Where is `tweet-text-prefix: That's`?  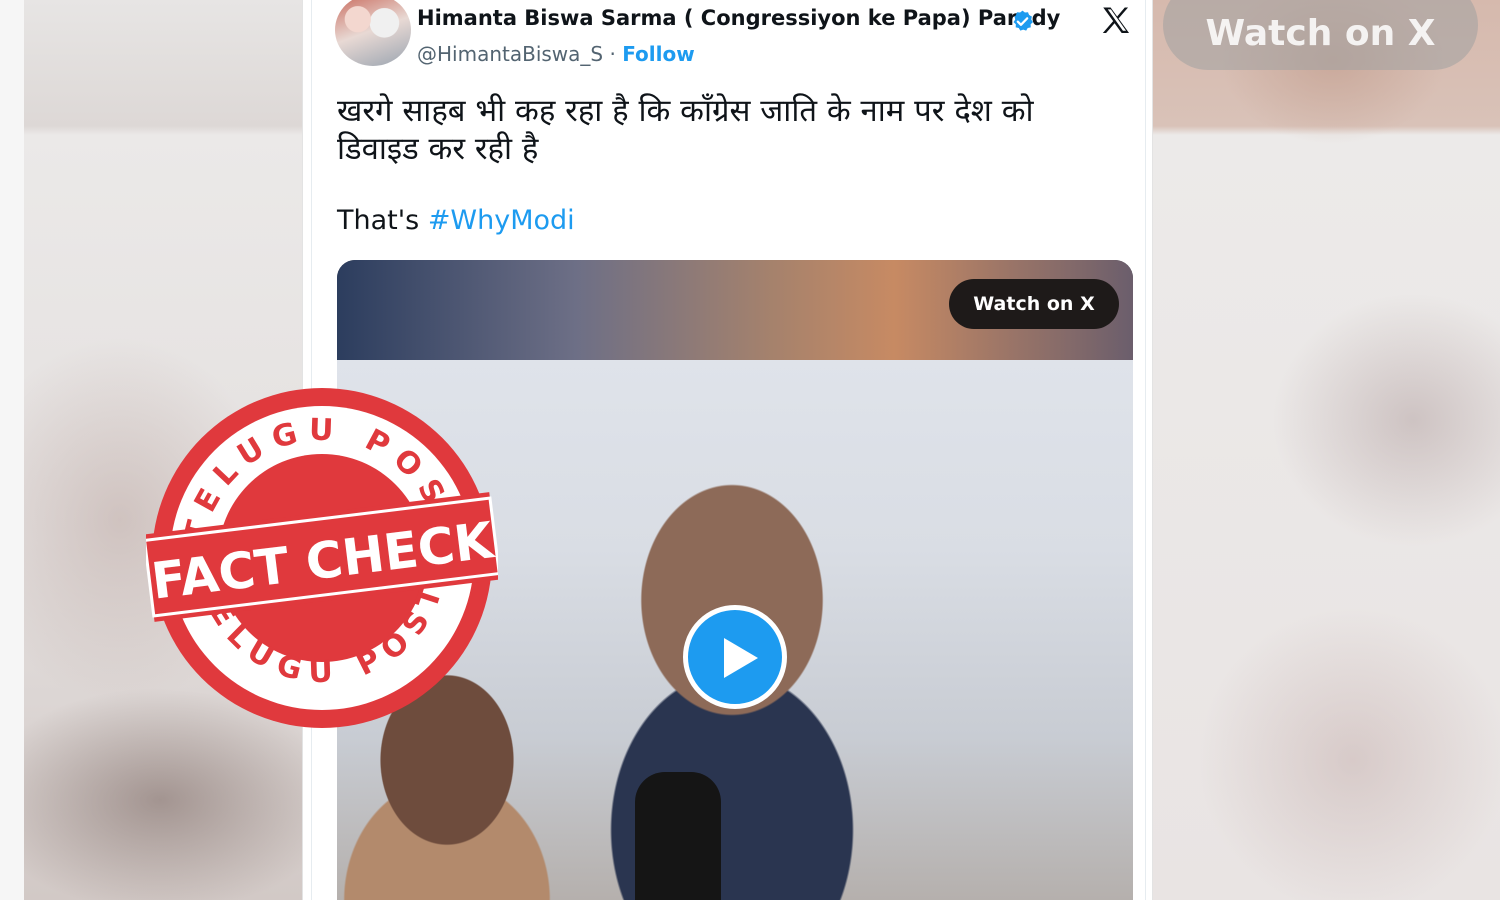 tweet-text-prefix: That's is located at coordinates (382, 220).